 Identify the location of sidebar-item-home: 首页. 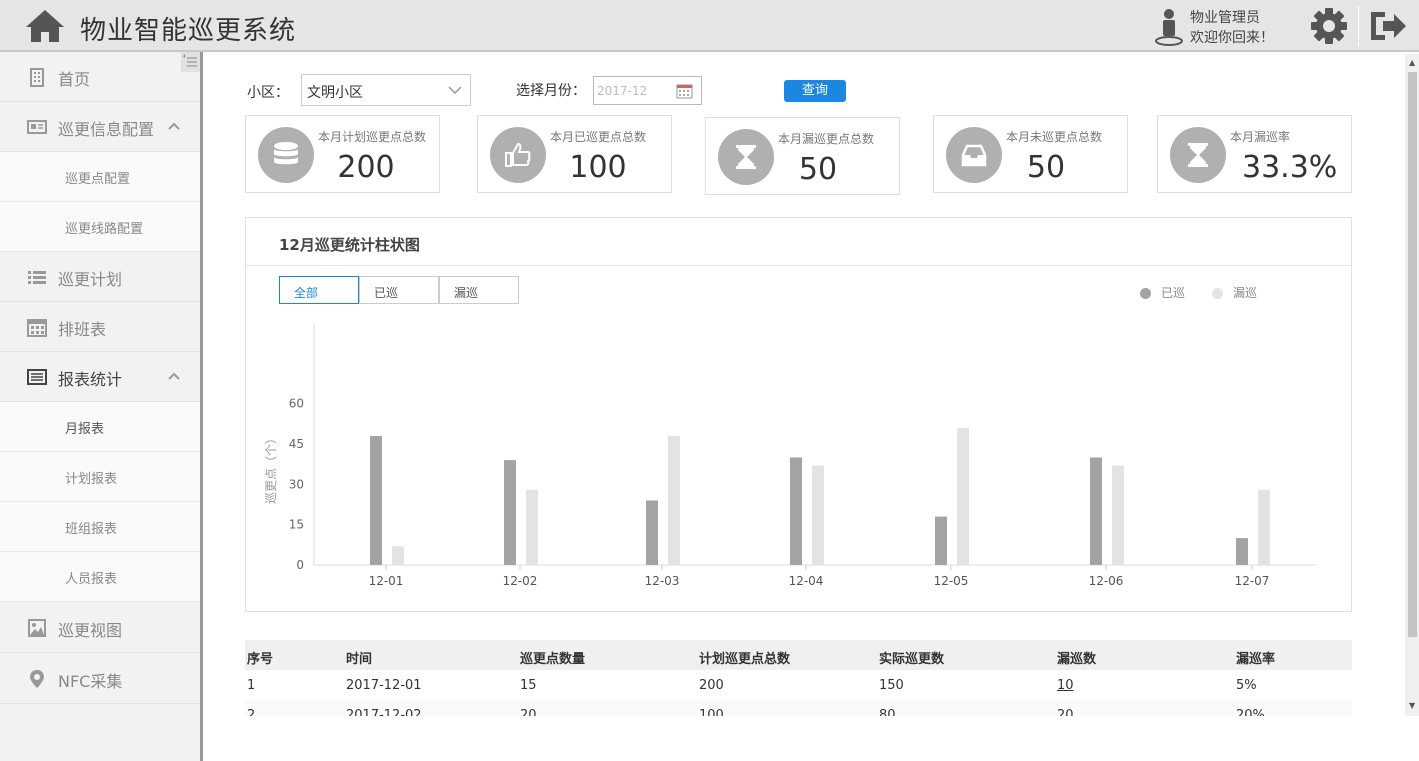
(100, 77).